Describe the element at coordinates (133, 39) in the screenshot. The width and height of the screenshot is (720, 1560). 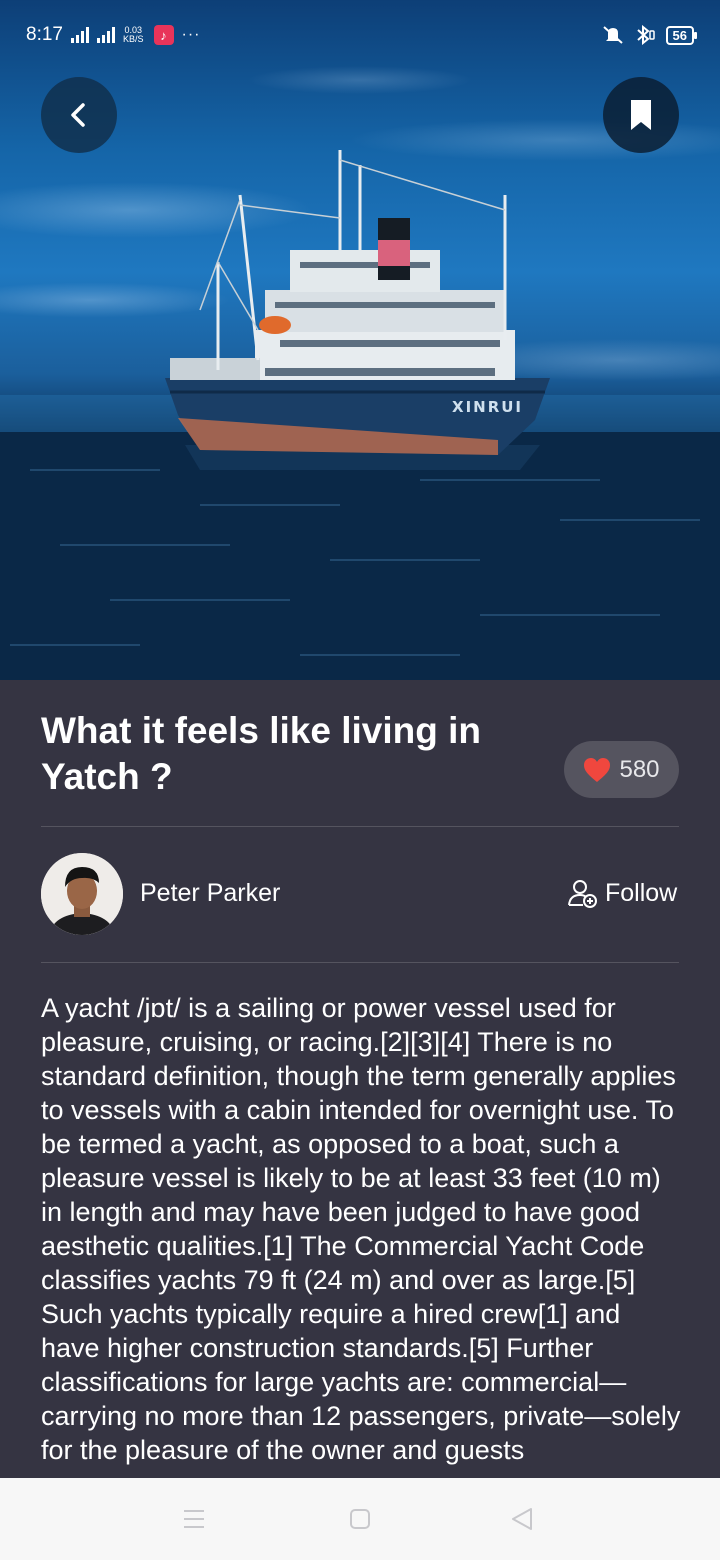
I see `network-speed-unit: KB/S` at that location.